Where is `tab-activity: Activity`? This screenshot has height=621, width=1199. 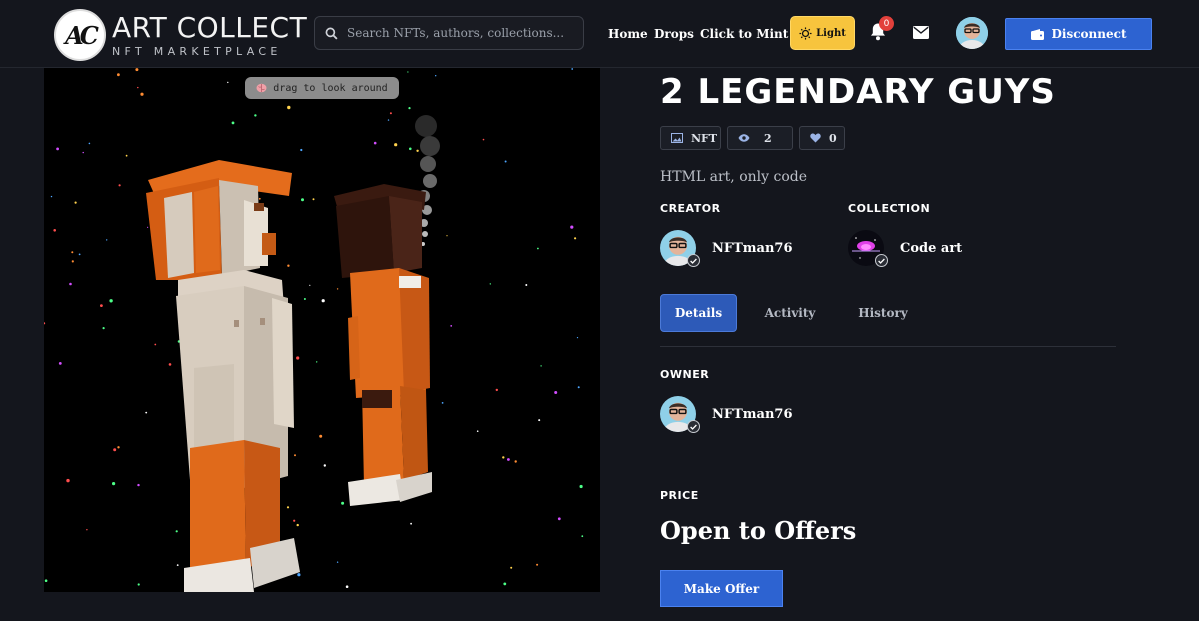
tab-activity: Activity is located at coordinates (790, 313).